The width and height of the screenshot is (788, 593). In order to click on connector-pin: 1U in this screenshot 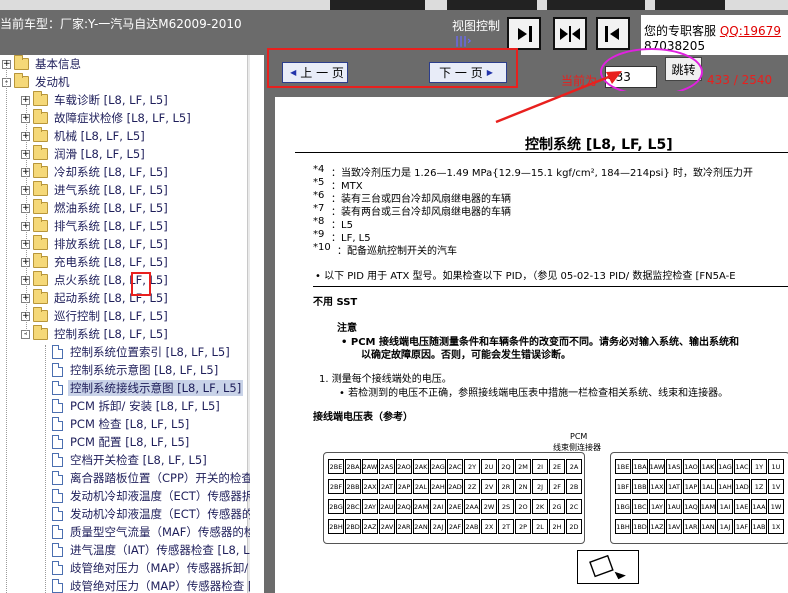, I will do `click(776, 466)`.